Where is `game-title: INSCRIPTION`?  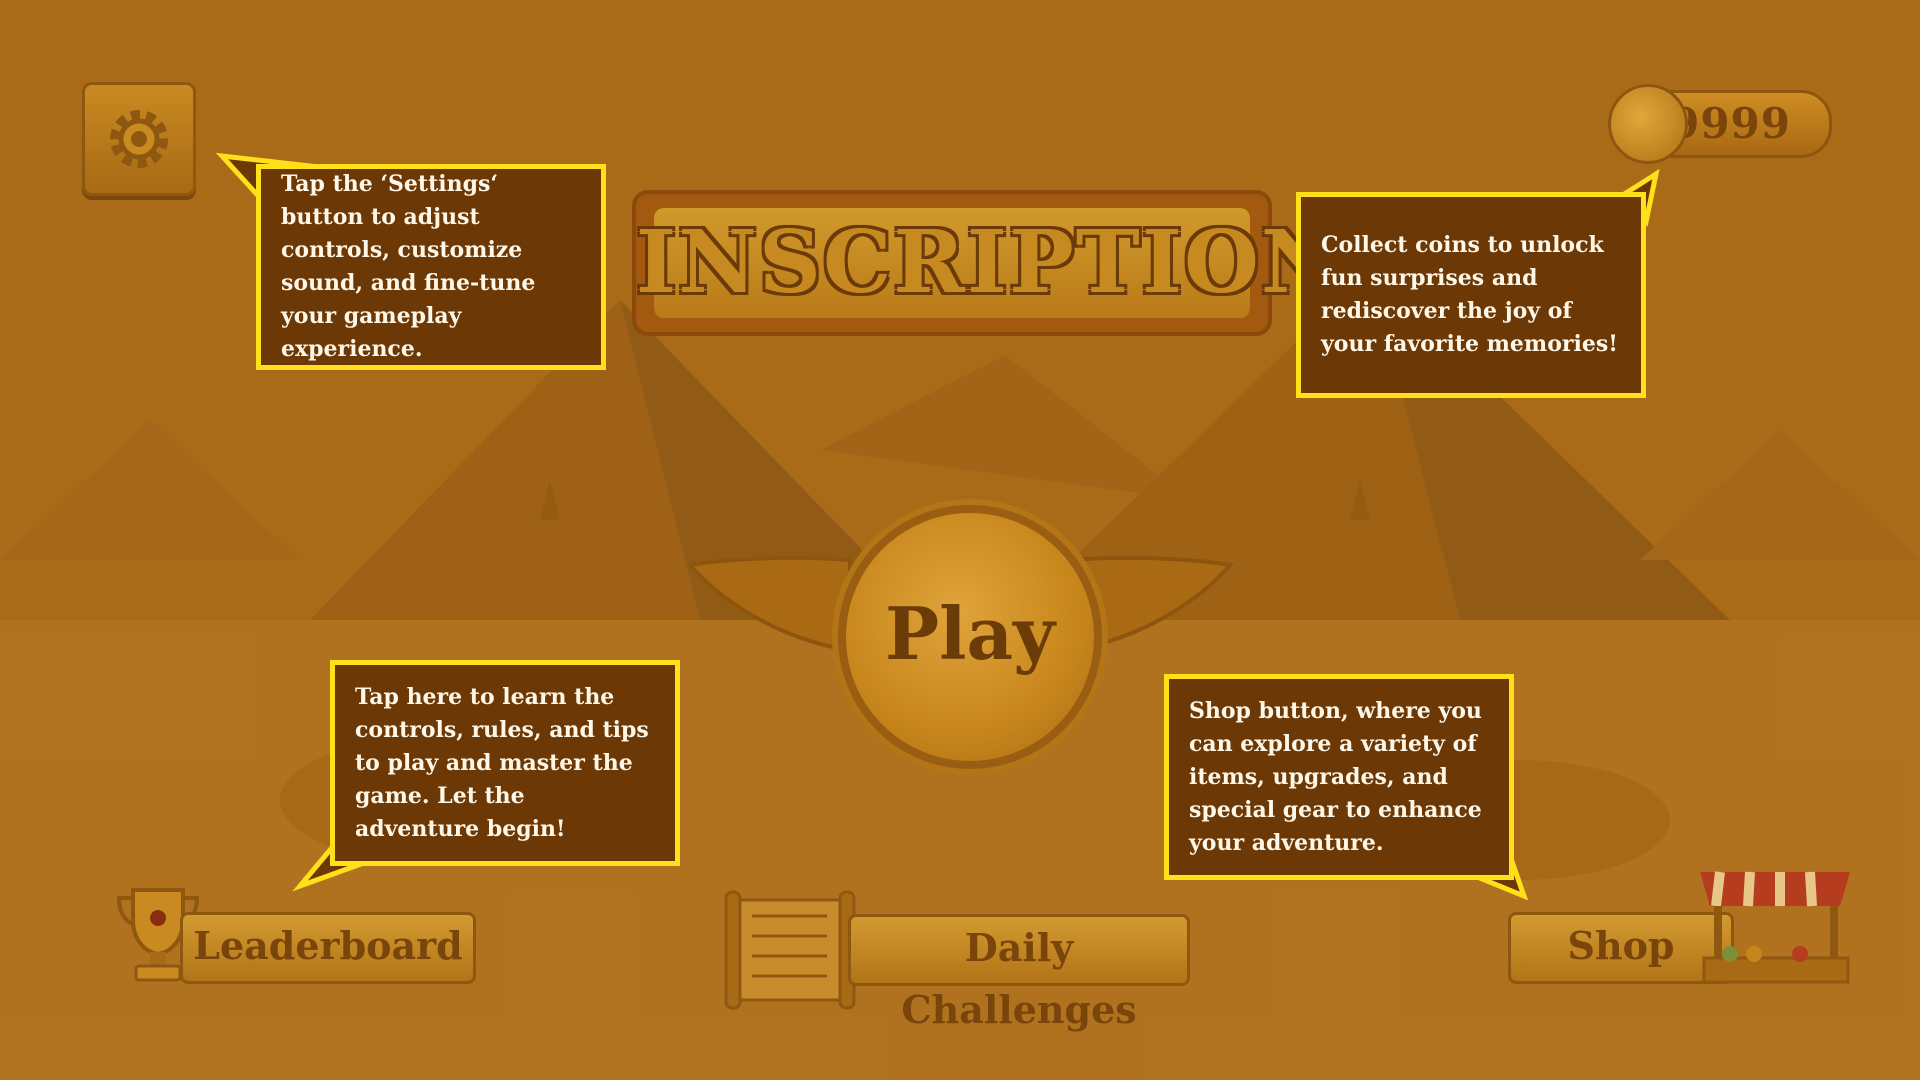 game-title: INSCRIPTION is located at coordinates (989, 262).